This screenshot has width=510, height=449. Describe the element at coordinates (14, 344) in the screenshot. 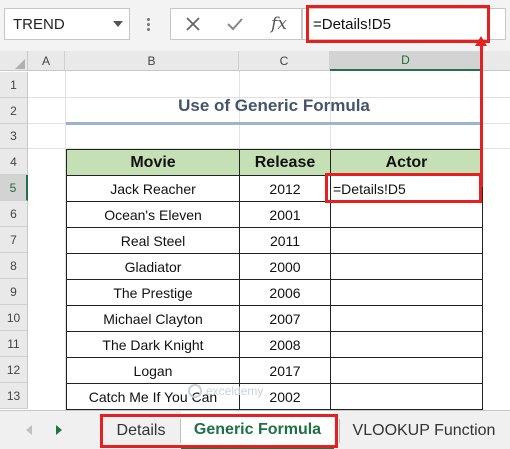

I see `row-header: 11` at that location.